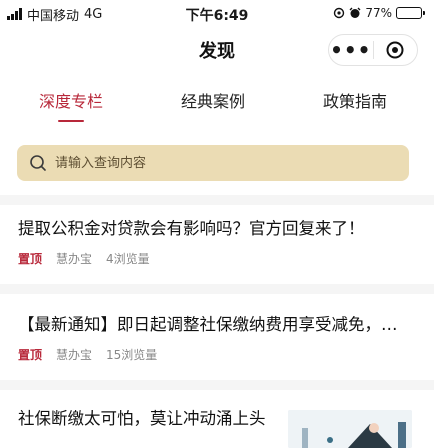 The width and height of the screenshot is (434, 448). Describe the element at coordinates (396, 50) in the screenshot. I see `target-close-icon` at that location.